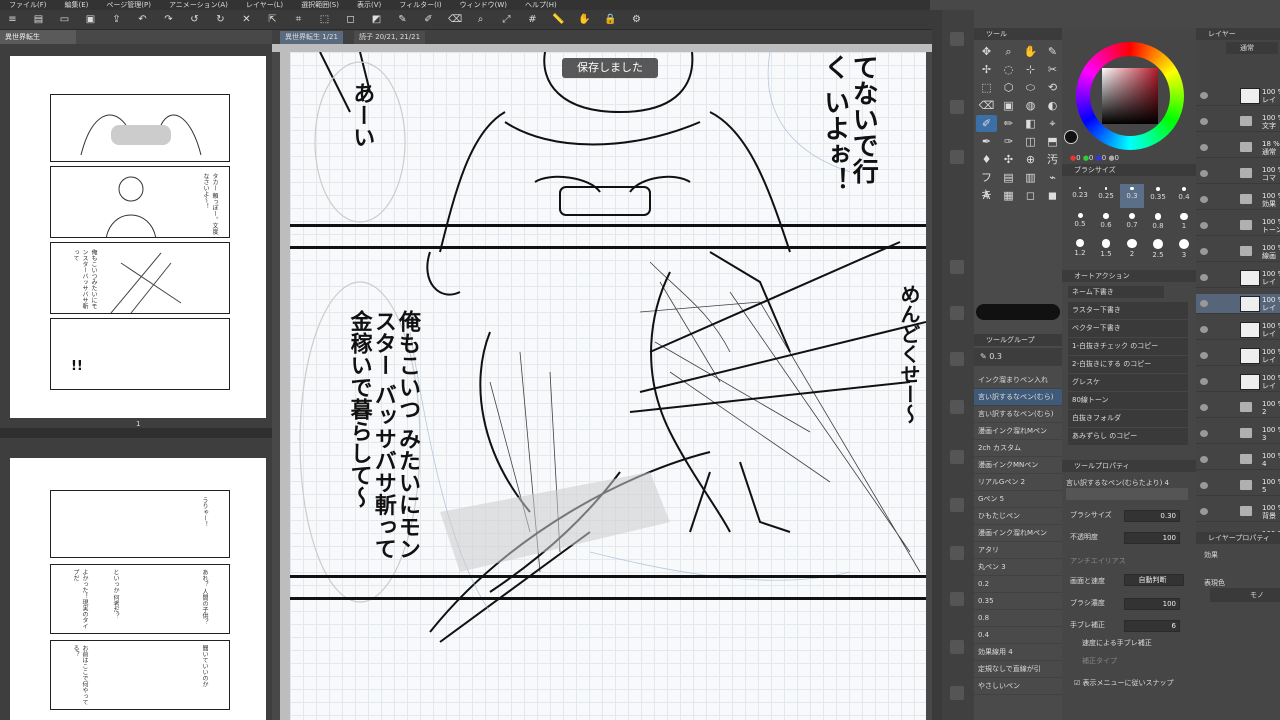  What do you see at coordinates (1018, 567) in the screenshot?
I see `subtool-item: 丸ペン 3` at bounding box center [1018, 567].